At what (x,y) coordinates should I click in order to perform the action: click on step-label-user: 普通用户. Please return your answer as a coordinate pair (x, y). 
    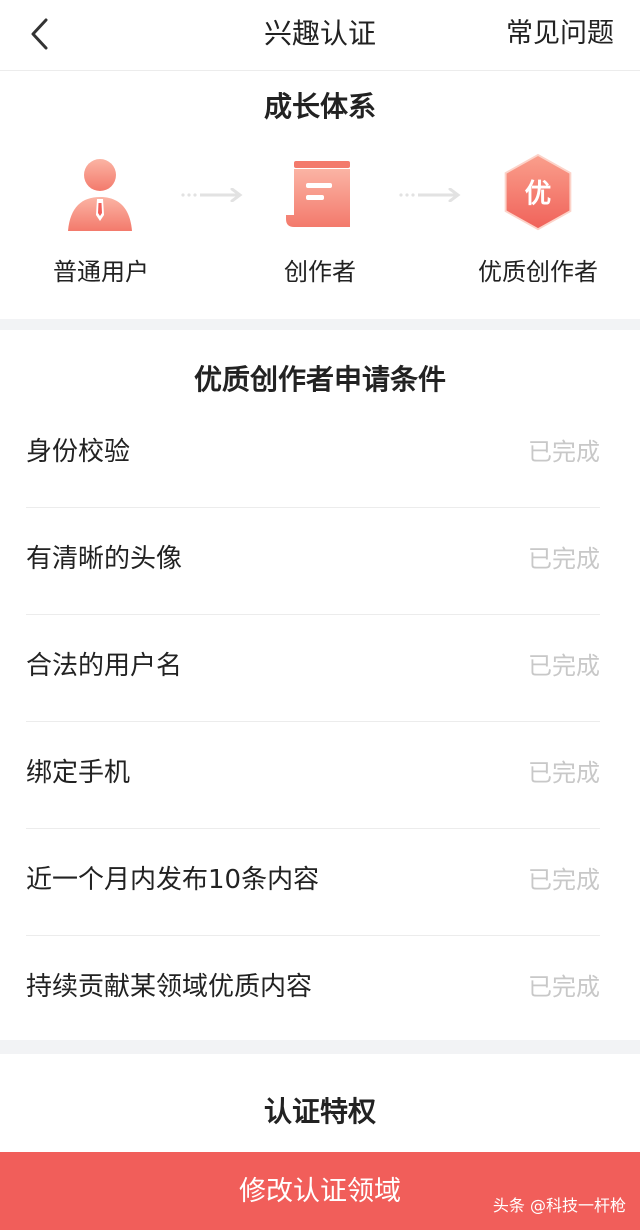
    Looking at the image, I should click on (101, 272).